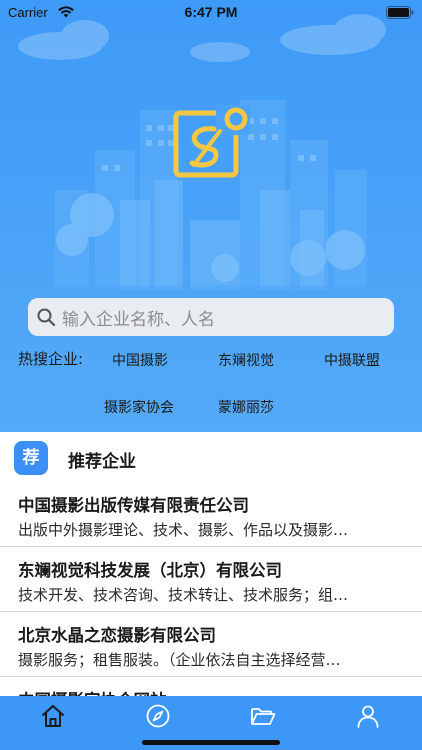 Image resolution: width=422 pixels, height=750 pixels. Describe the element at coordinates (400, 12) in the screenshot. I see `battery-icon` at that location.